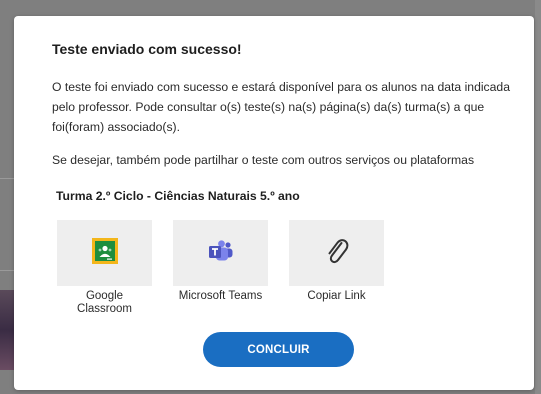 The height and width of the screenshot is (394, 541). Describe the element at coordinates (538, 197) in the screenshot. I see `background-scrollbar` at that location.